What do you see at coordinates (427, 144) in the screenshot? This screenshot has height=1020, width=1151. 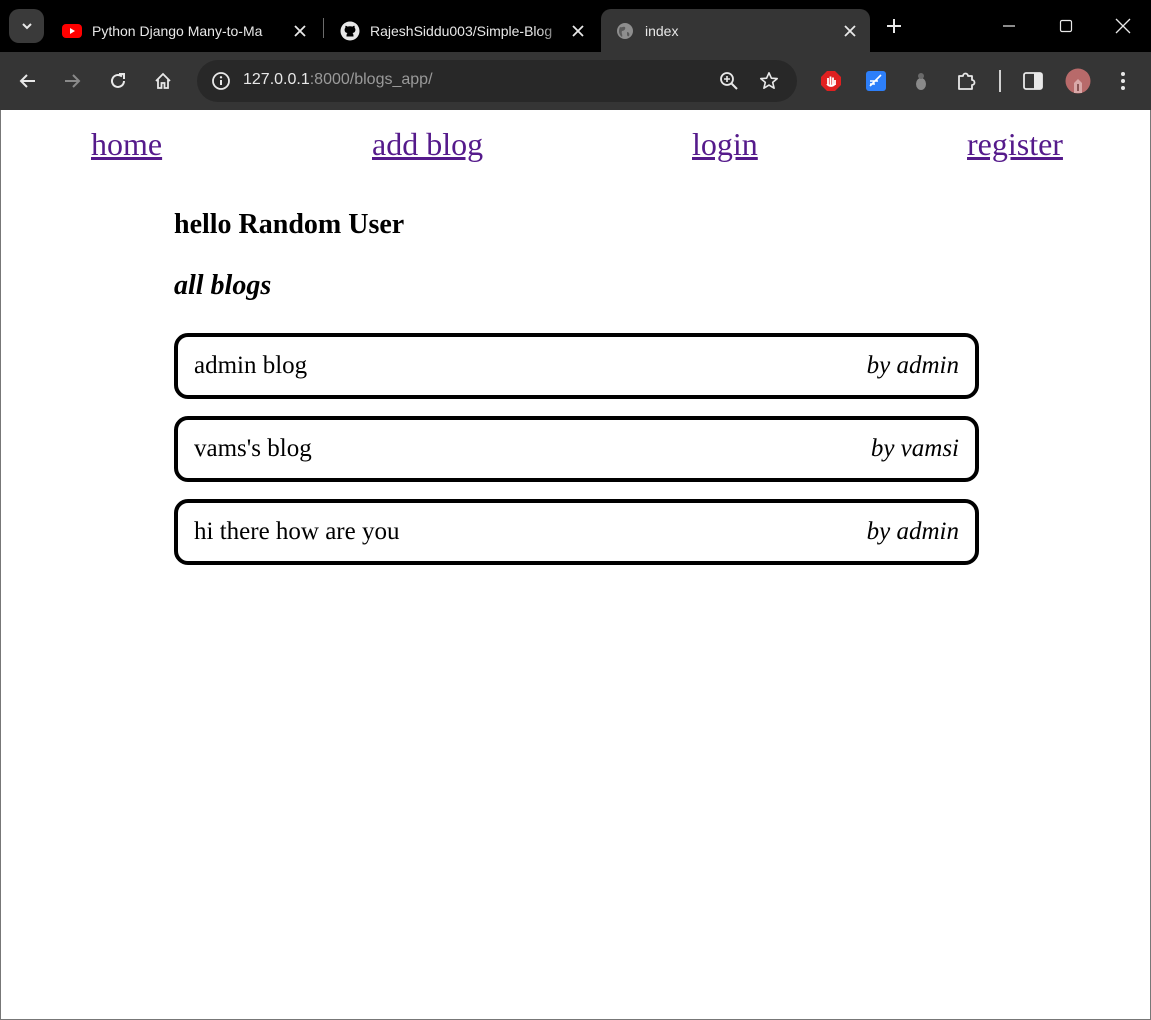 I see `nav-link-add-blog: add blog` at bounding box center [427, 144].